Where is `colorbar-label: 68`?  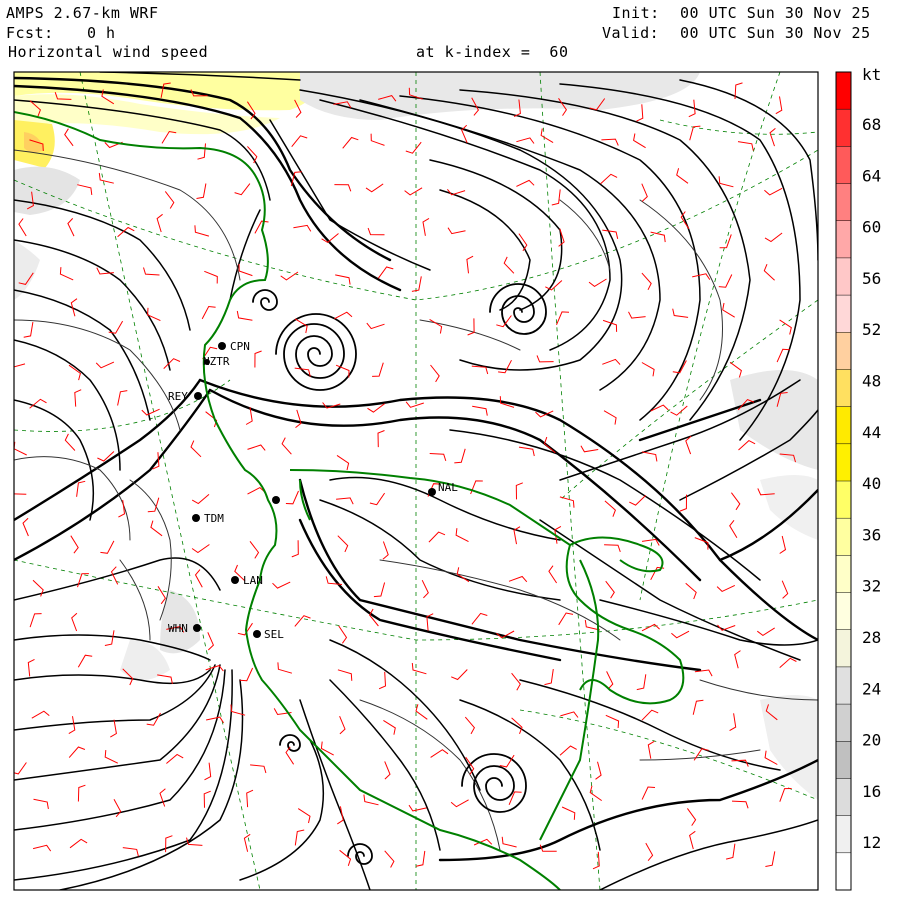
colorbar-label: 68 is located at coordinates (871, 124).